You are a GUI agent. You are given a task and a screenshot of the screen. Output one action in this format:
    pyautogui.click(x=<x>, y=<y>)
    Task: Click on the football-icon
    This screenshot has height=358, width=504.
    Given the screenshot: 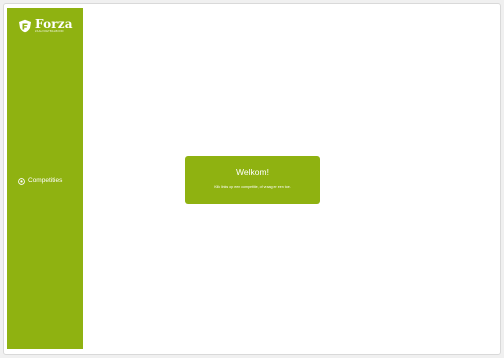 What is the action you would take?
    pyautogui.click(x=21, y=181)
    